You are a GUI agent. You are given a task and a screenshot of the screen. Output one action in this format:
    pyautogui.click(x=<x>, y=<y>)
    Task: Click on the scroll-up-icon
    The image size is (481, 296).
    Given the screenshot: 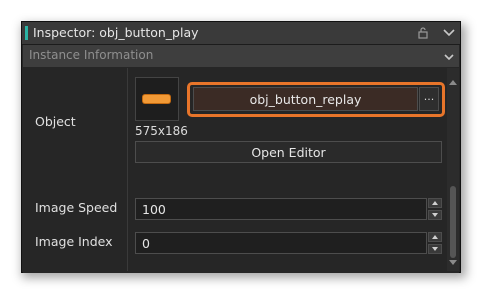 What is the action you would take?
    pyautogui.click(x=453, y=79)
    